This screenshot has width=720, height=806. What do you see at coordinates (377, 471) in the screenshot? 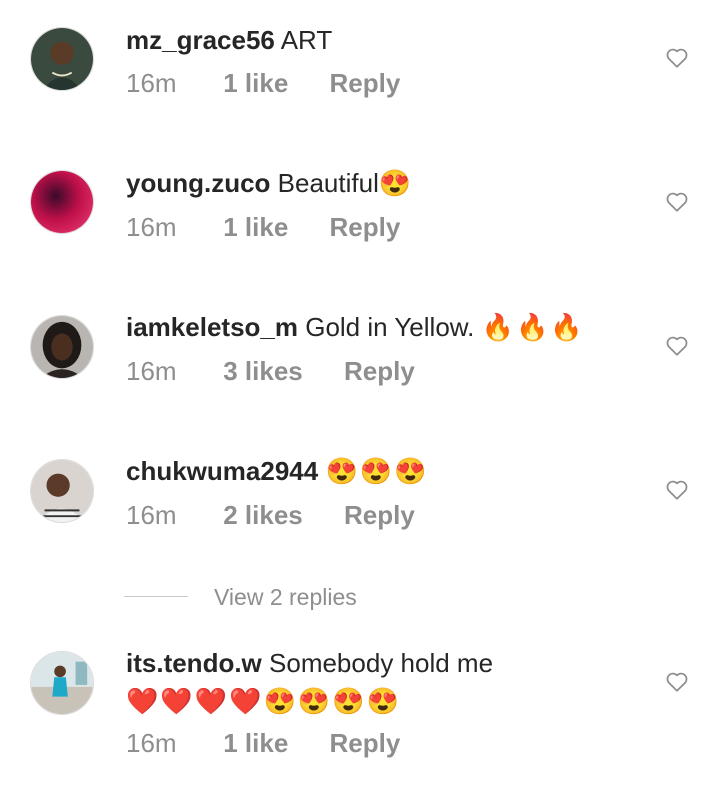
I see `emoji: 😍😍😍` at bounding box center [377, 471].